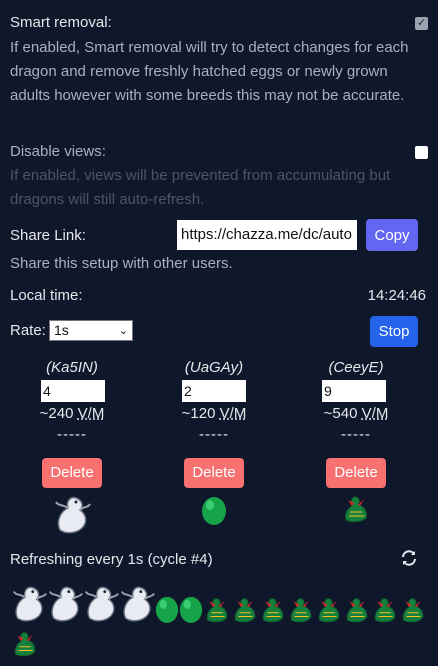 Image resolution: width=438 pixels, height=666 pixels. Describe the element at coordinates (409, 558) in the screenshot. I see `refresh-icon` at that location.